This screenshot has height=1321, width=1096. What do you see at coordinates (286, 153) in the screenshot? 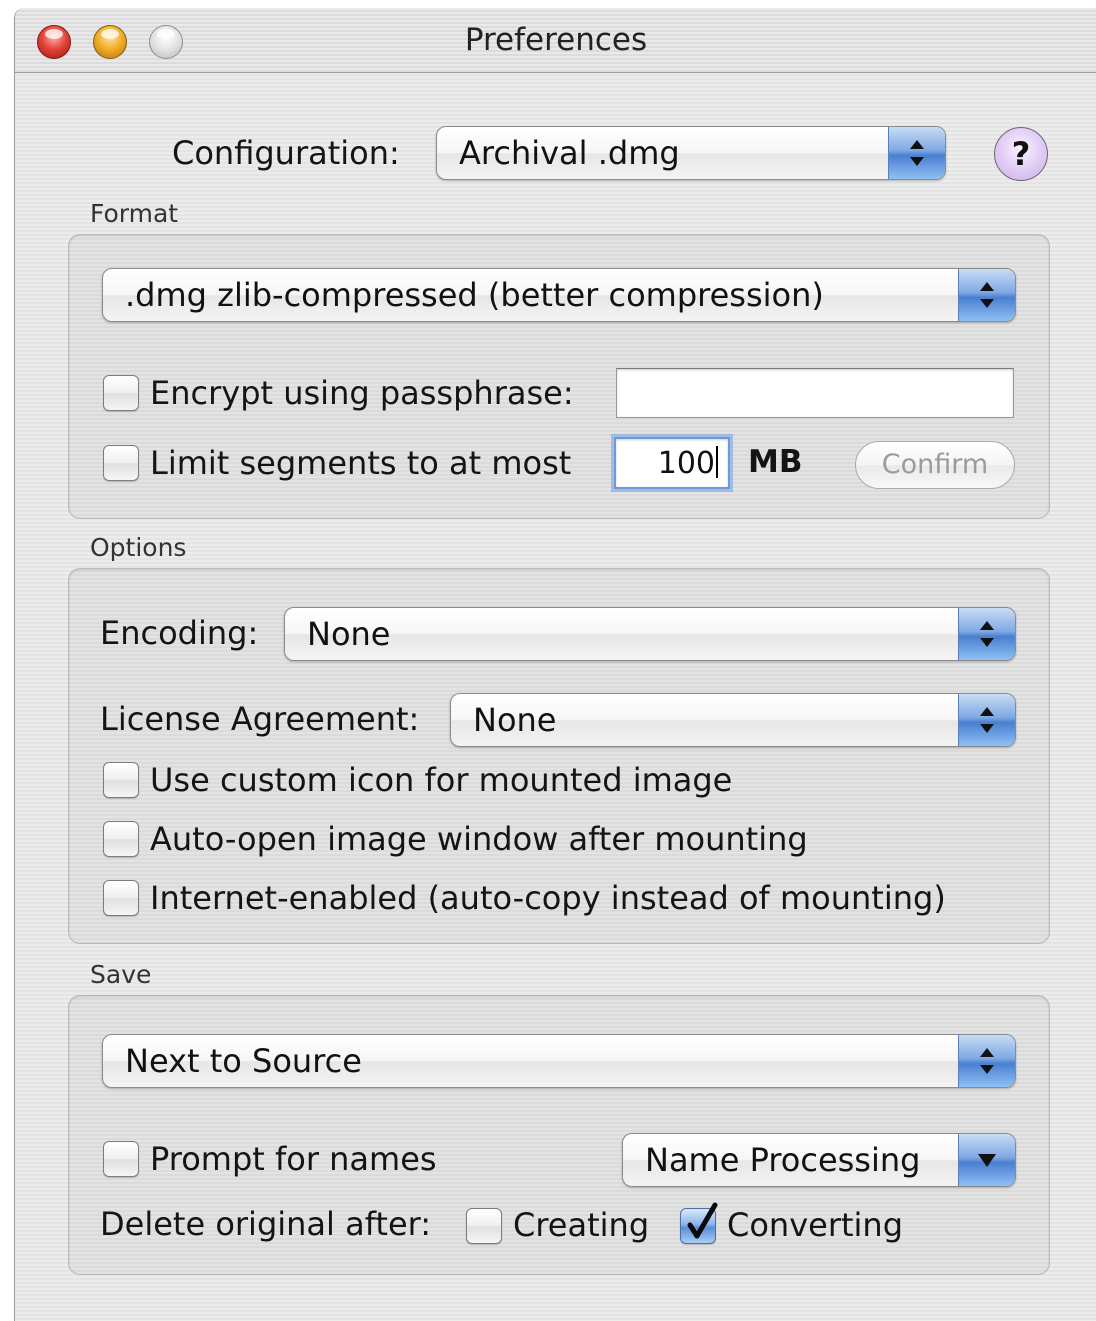
I see `configuration-label: Configuration:` at bounding box center [286, 153].